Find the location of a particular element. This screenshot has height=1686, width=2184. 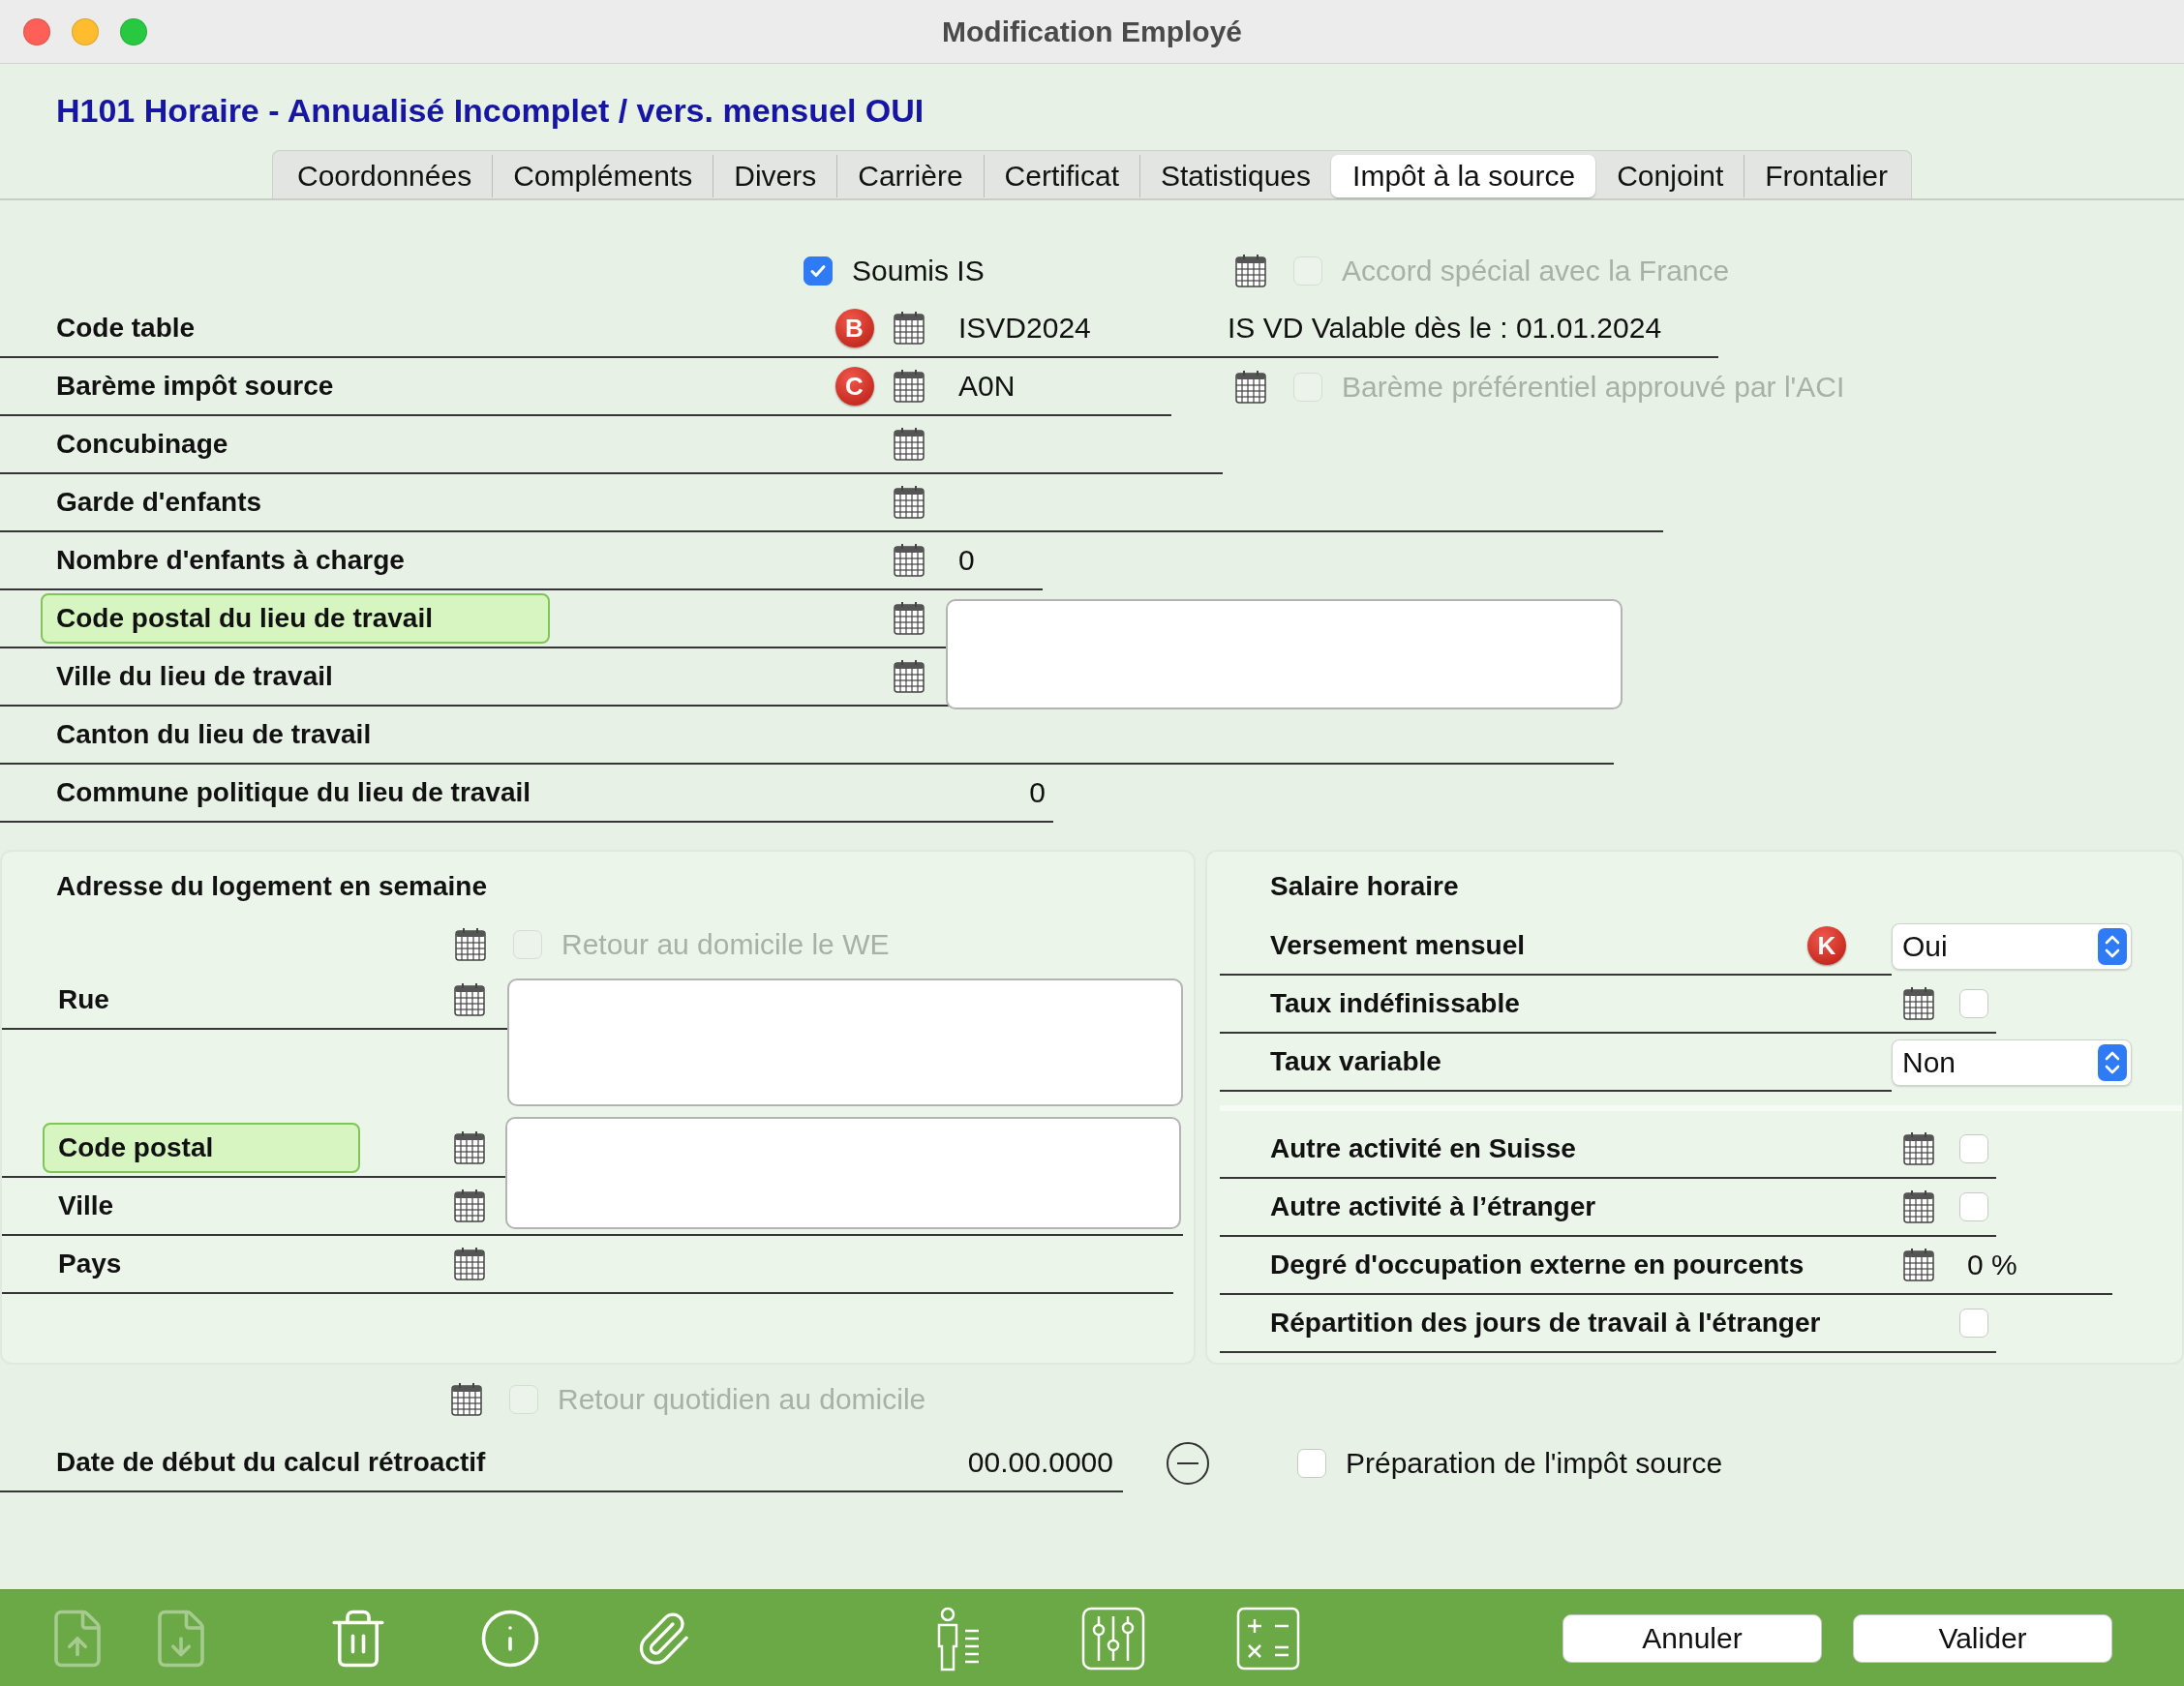

field-label: Canton du lieu de travail is located at coordinates (214, 734).